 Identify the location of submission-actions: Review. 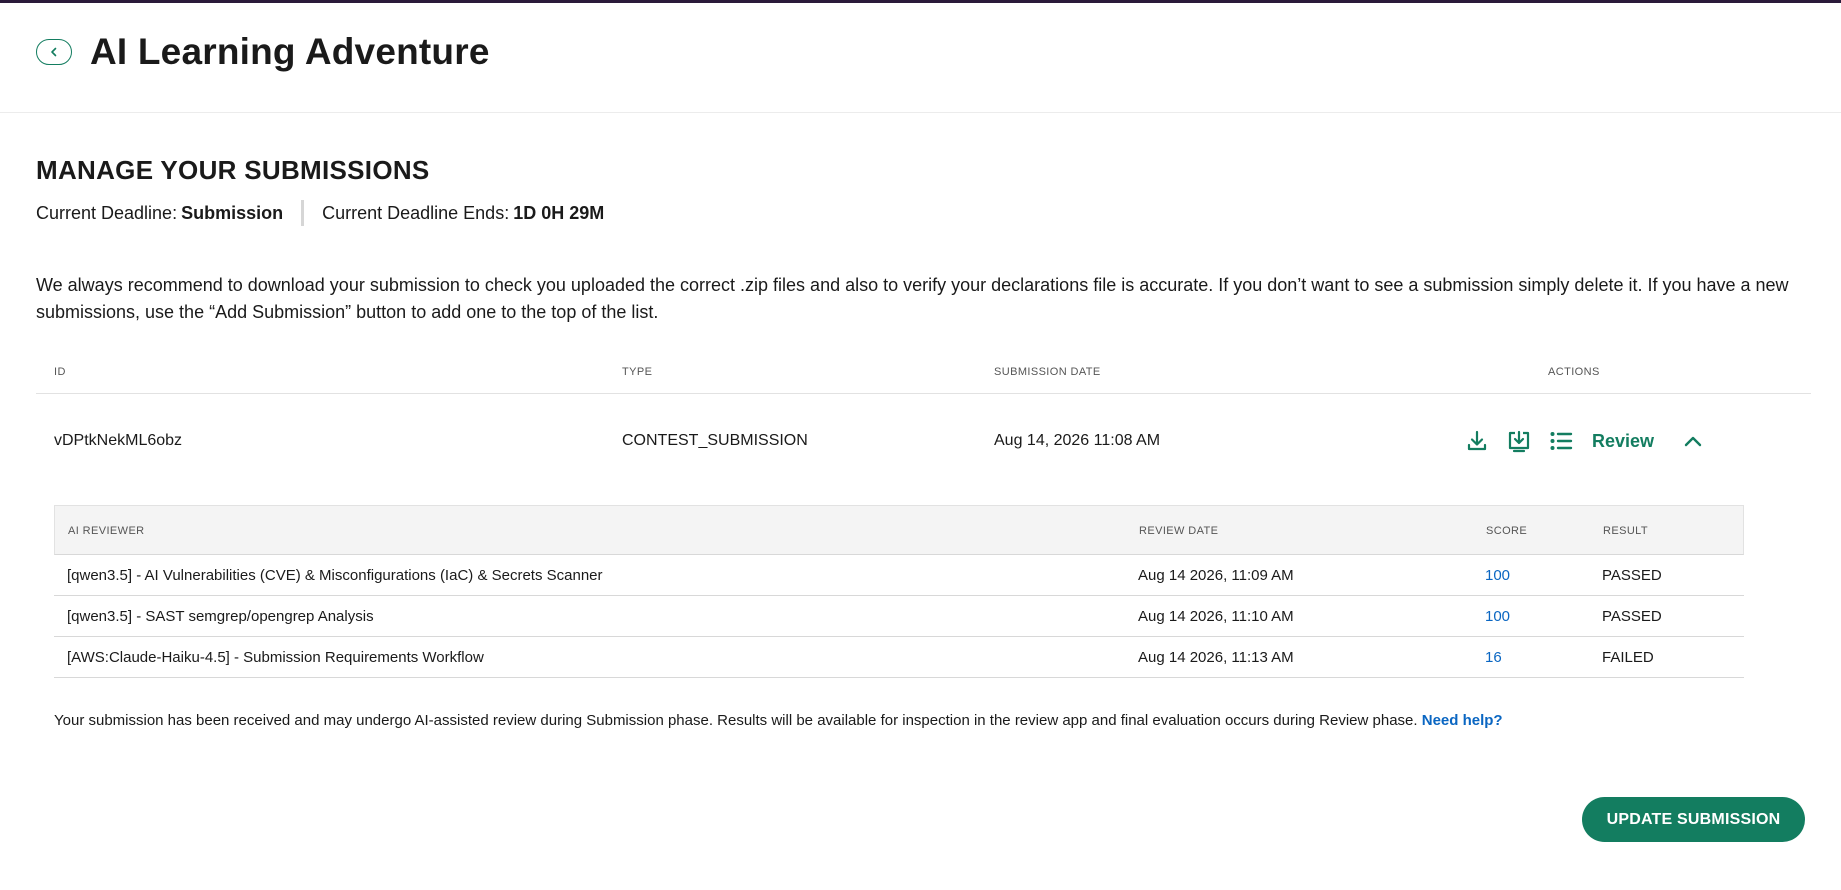
(1584, 441).